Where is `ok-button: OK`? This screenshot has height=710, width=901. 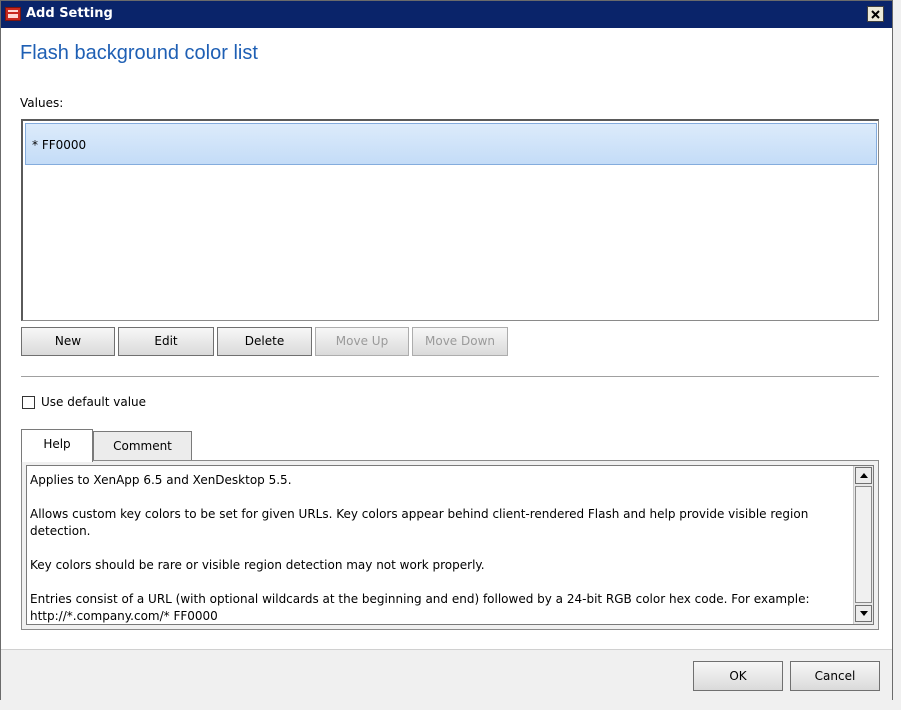 ok-button: OK is located at coordinates (738, 676).